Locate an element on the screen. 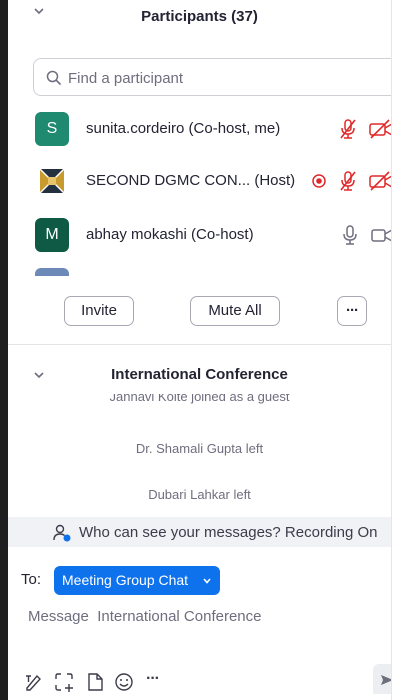  file-icon is located at coordinates (95, 682).